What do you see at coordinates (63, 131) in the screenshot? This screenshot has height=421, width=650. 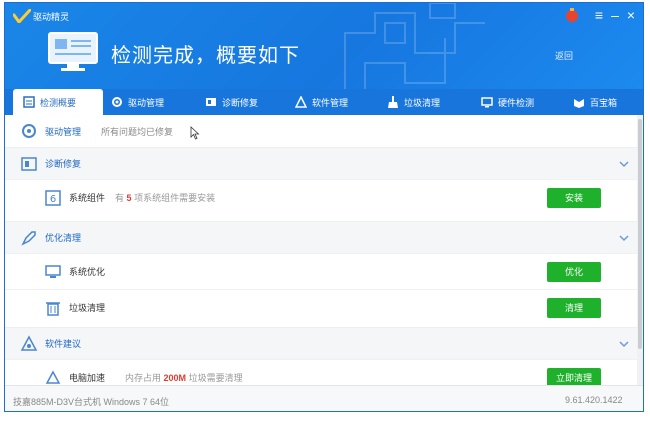 I see `section-label: 驱动管理` at bounding box center [63, 131].